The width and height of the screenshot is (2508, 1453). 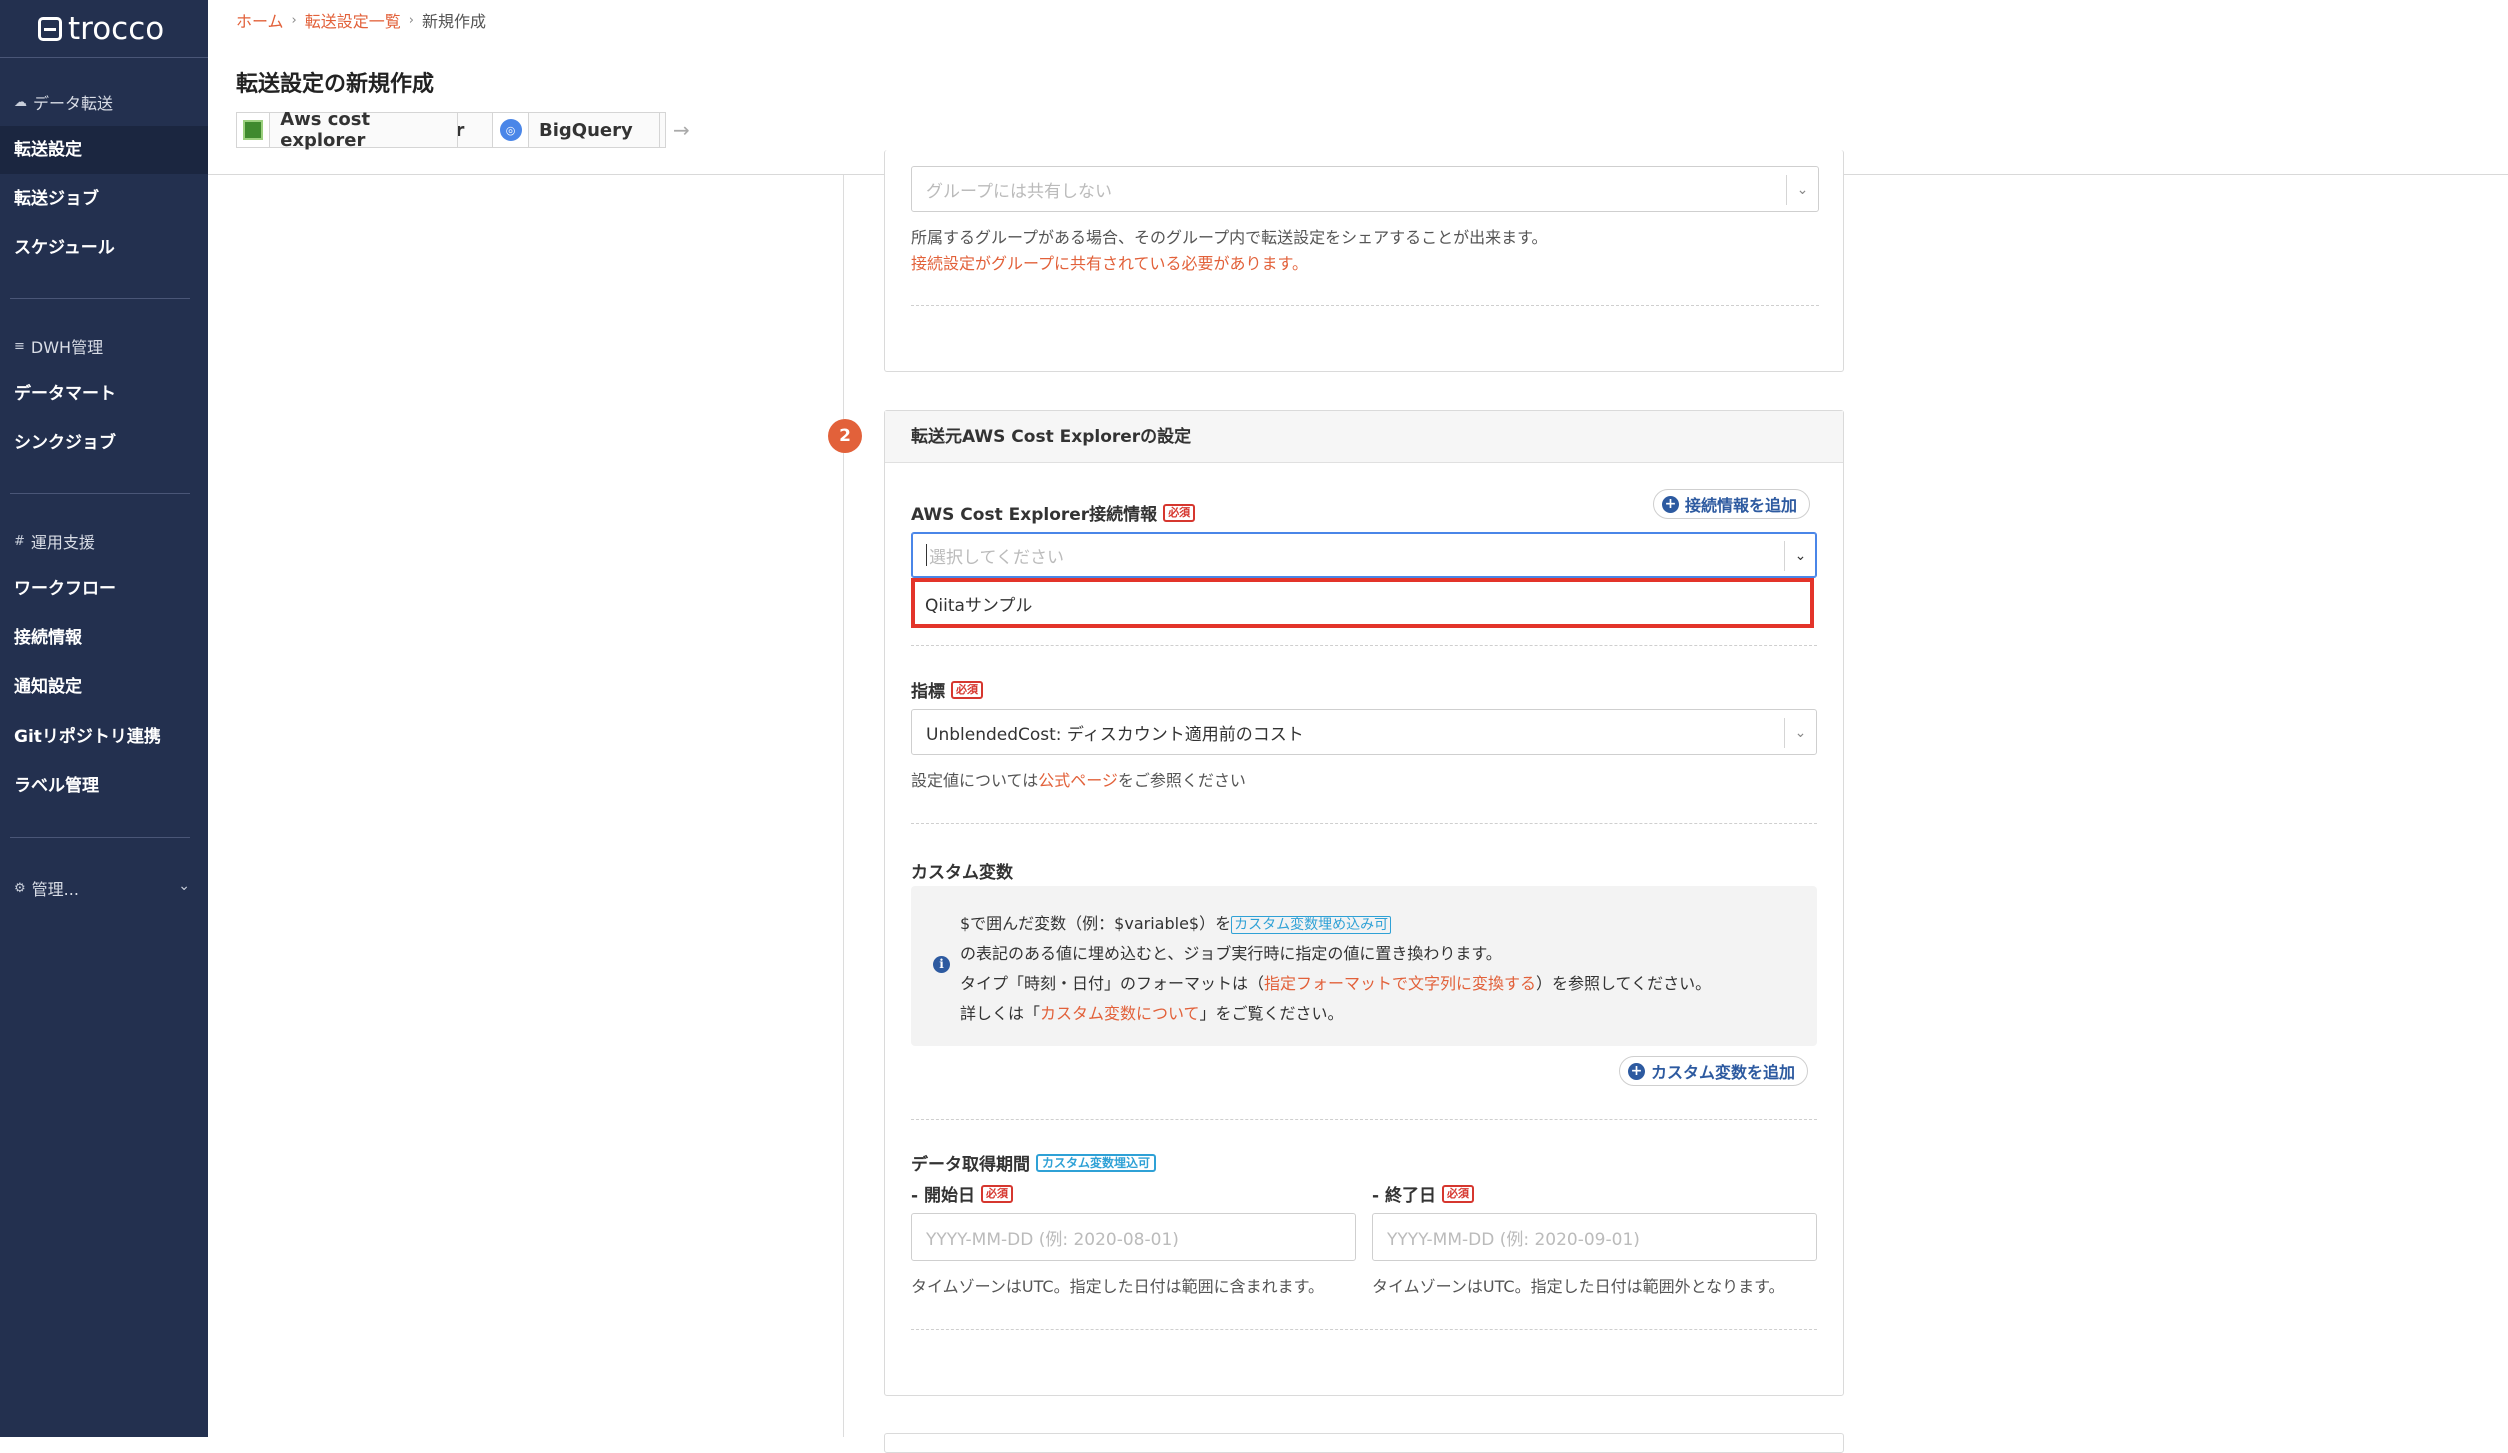 What do you see at coordinates (20, 888) in the screenshot?
I see `gear-icon: ⚙` at bounding box center [20, 888].